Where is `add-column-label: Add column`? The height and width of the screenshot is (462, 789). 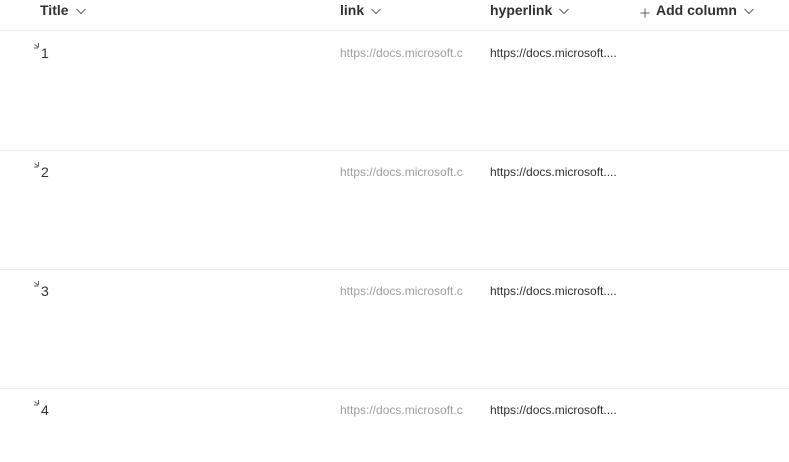 add-column-label: Add column is located at coordinates (696, 10).